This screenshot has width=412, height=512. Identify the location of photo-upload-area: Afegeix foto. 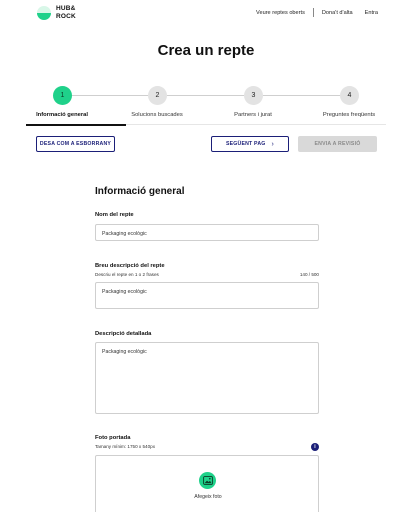
(207, 483).